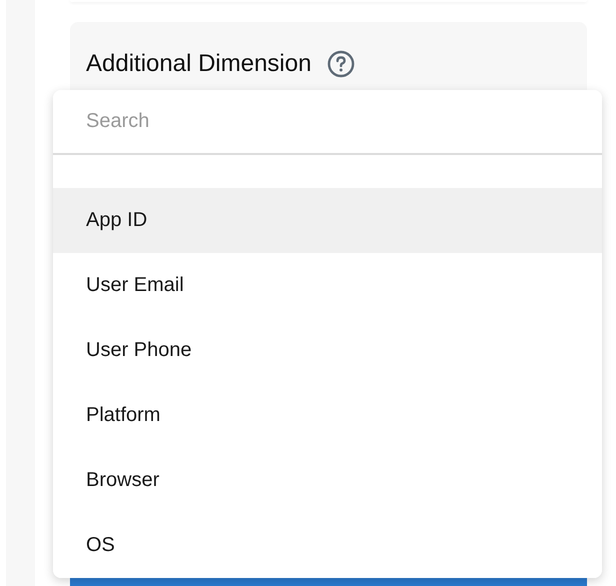 This screenshot has height=586, width=616. I want to click on section-title: Additional Dimension, so click(199, 64).